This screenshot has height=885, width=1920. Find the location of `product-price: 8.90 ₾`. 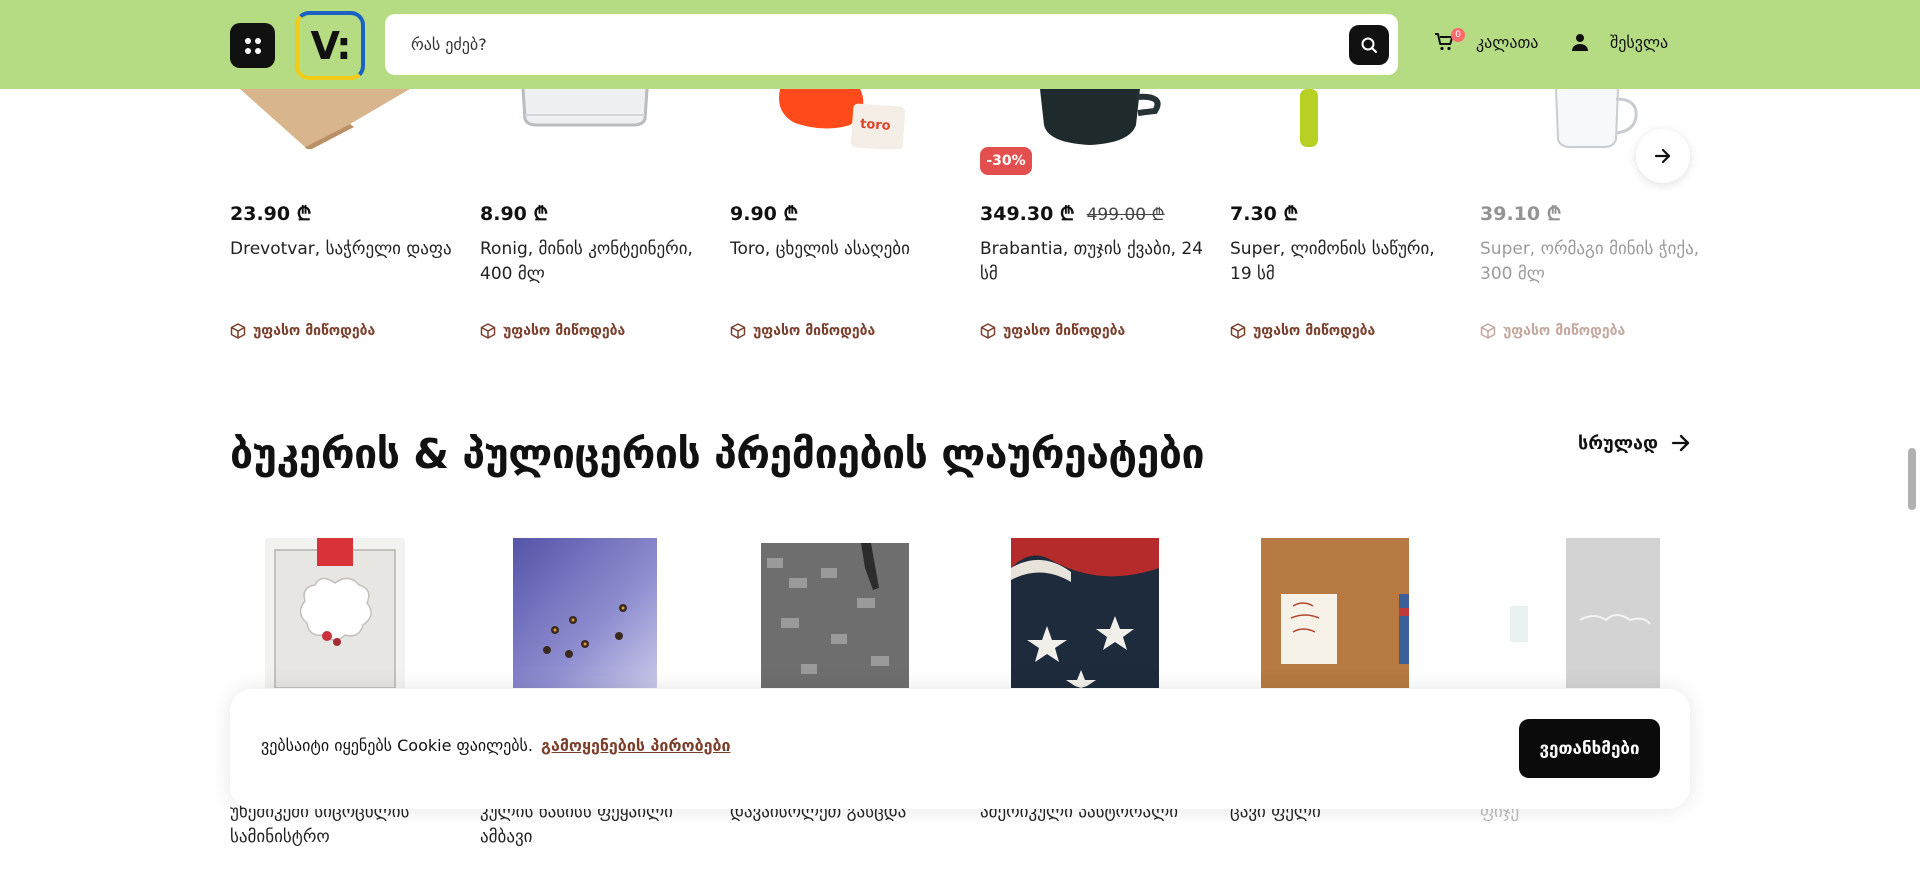

product-price: 8.90 ₾ is located at coordinates (514, 214).